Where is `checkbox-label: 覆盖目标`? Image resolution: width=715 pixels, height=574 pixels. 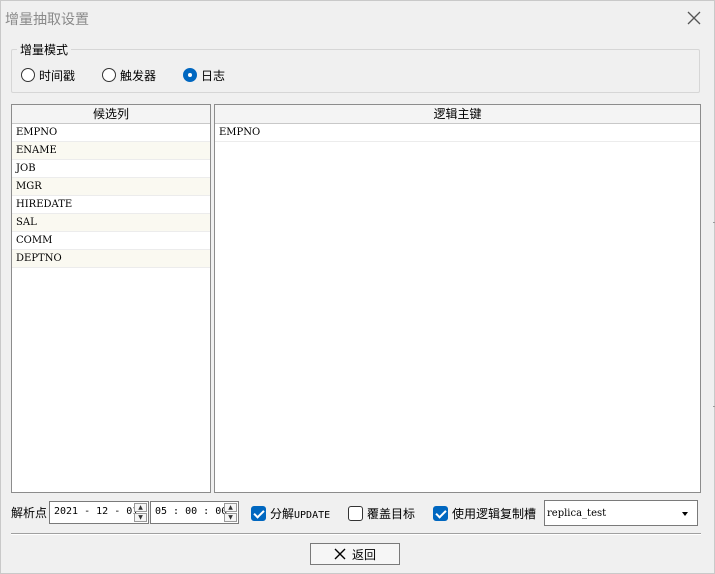 checkbox-label: 覆盖目标 is located at coordinates (391, 513).